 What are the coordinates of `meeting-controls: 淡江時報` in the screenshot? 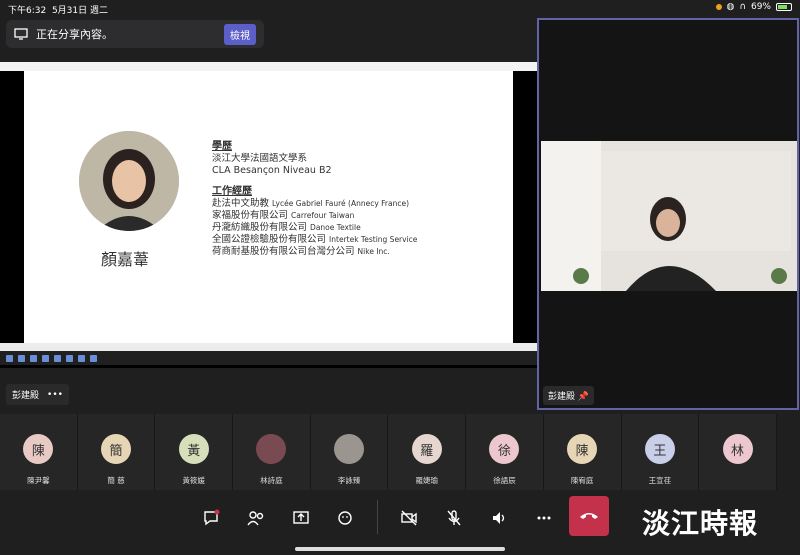 It's located at (400, 522).